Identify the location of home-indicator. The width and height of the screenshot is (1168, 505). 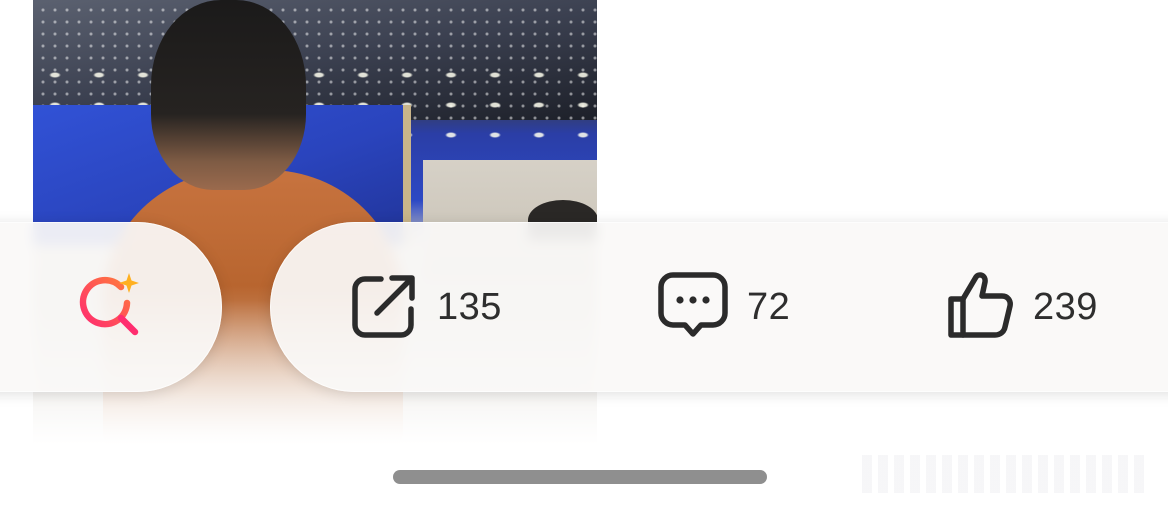
(580, 477).